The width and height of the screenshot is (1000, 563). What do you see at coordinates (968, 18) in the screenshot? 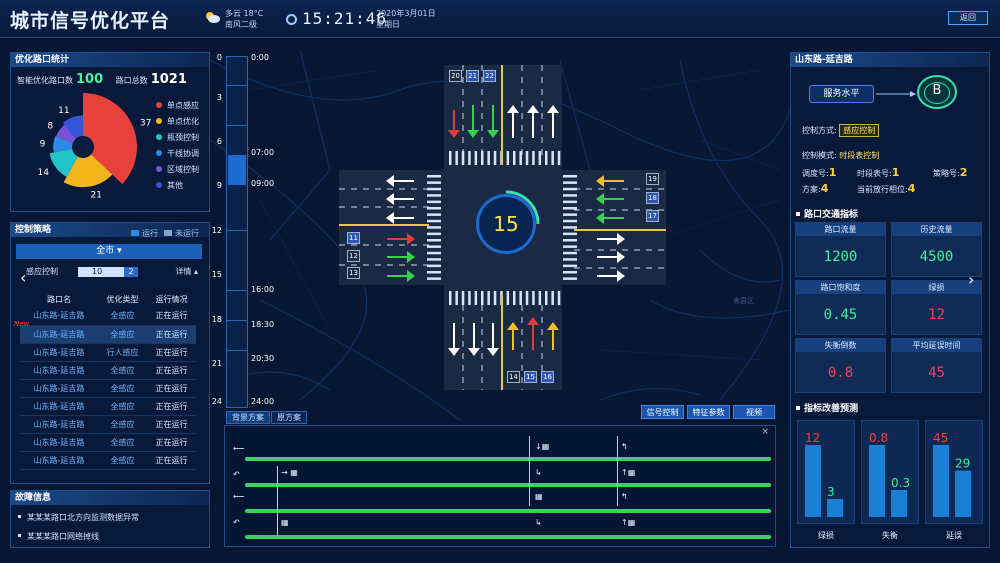
I see `back-button: 返回` at bounding box center [968, 18].